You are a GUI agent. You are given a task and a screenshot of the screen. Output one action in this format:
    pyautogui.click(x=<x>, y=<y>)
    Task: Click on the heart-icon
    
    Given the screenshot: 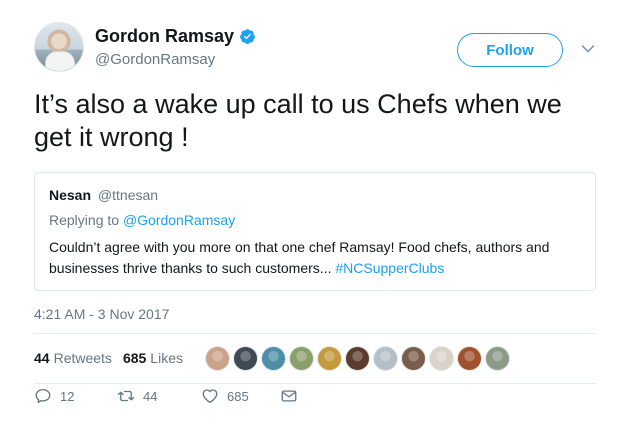 What is the action you would take?
    pyautogui.click(x=210, y=396)
    